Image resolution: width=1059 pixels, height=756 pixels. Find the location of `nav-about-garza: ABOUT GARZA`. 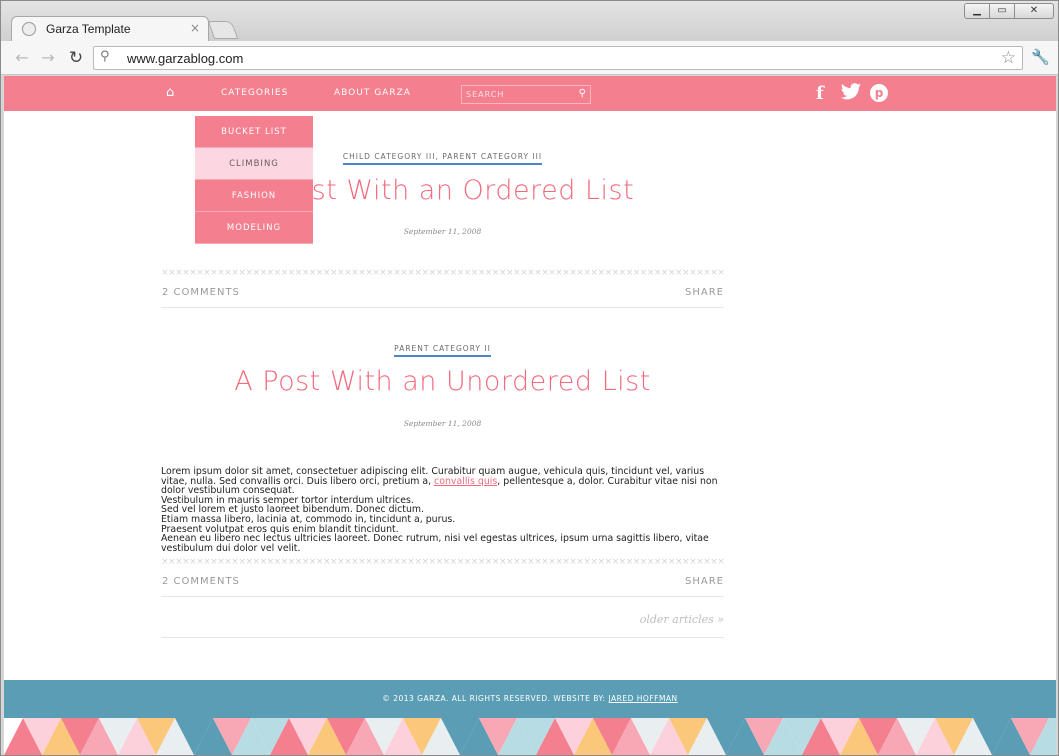

nav-about-garza: ABOUT GARZA is located at coordinates (372, 93).